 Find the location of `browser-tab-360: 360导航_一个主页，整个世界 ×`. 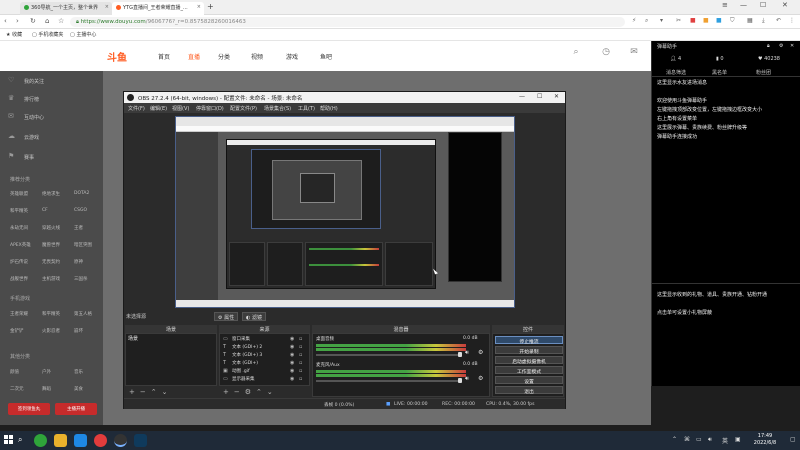

browser-tab-360: 360导航_一个主页，整个世界 × is located at coordinates (66, 8).